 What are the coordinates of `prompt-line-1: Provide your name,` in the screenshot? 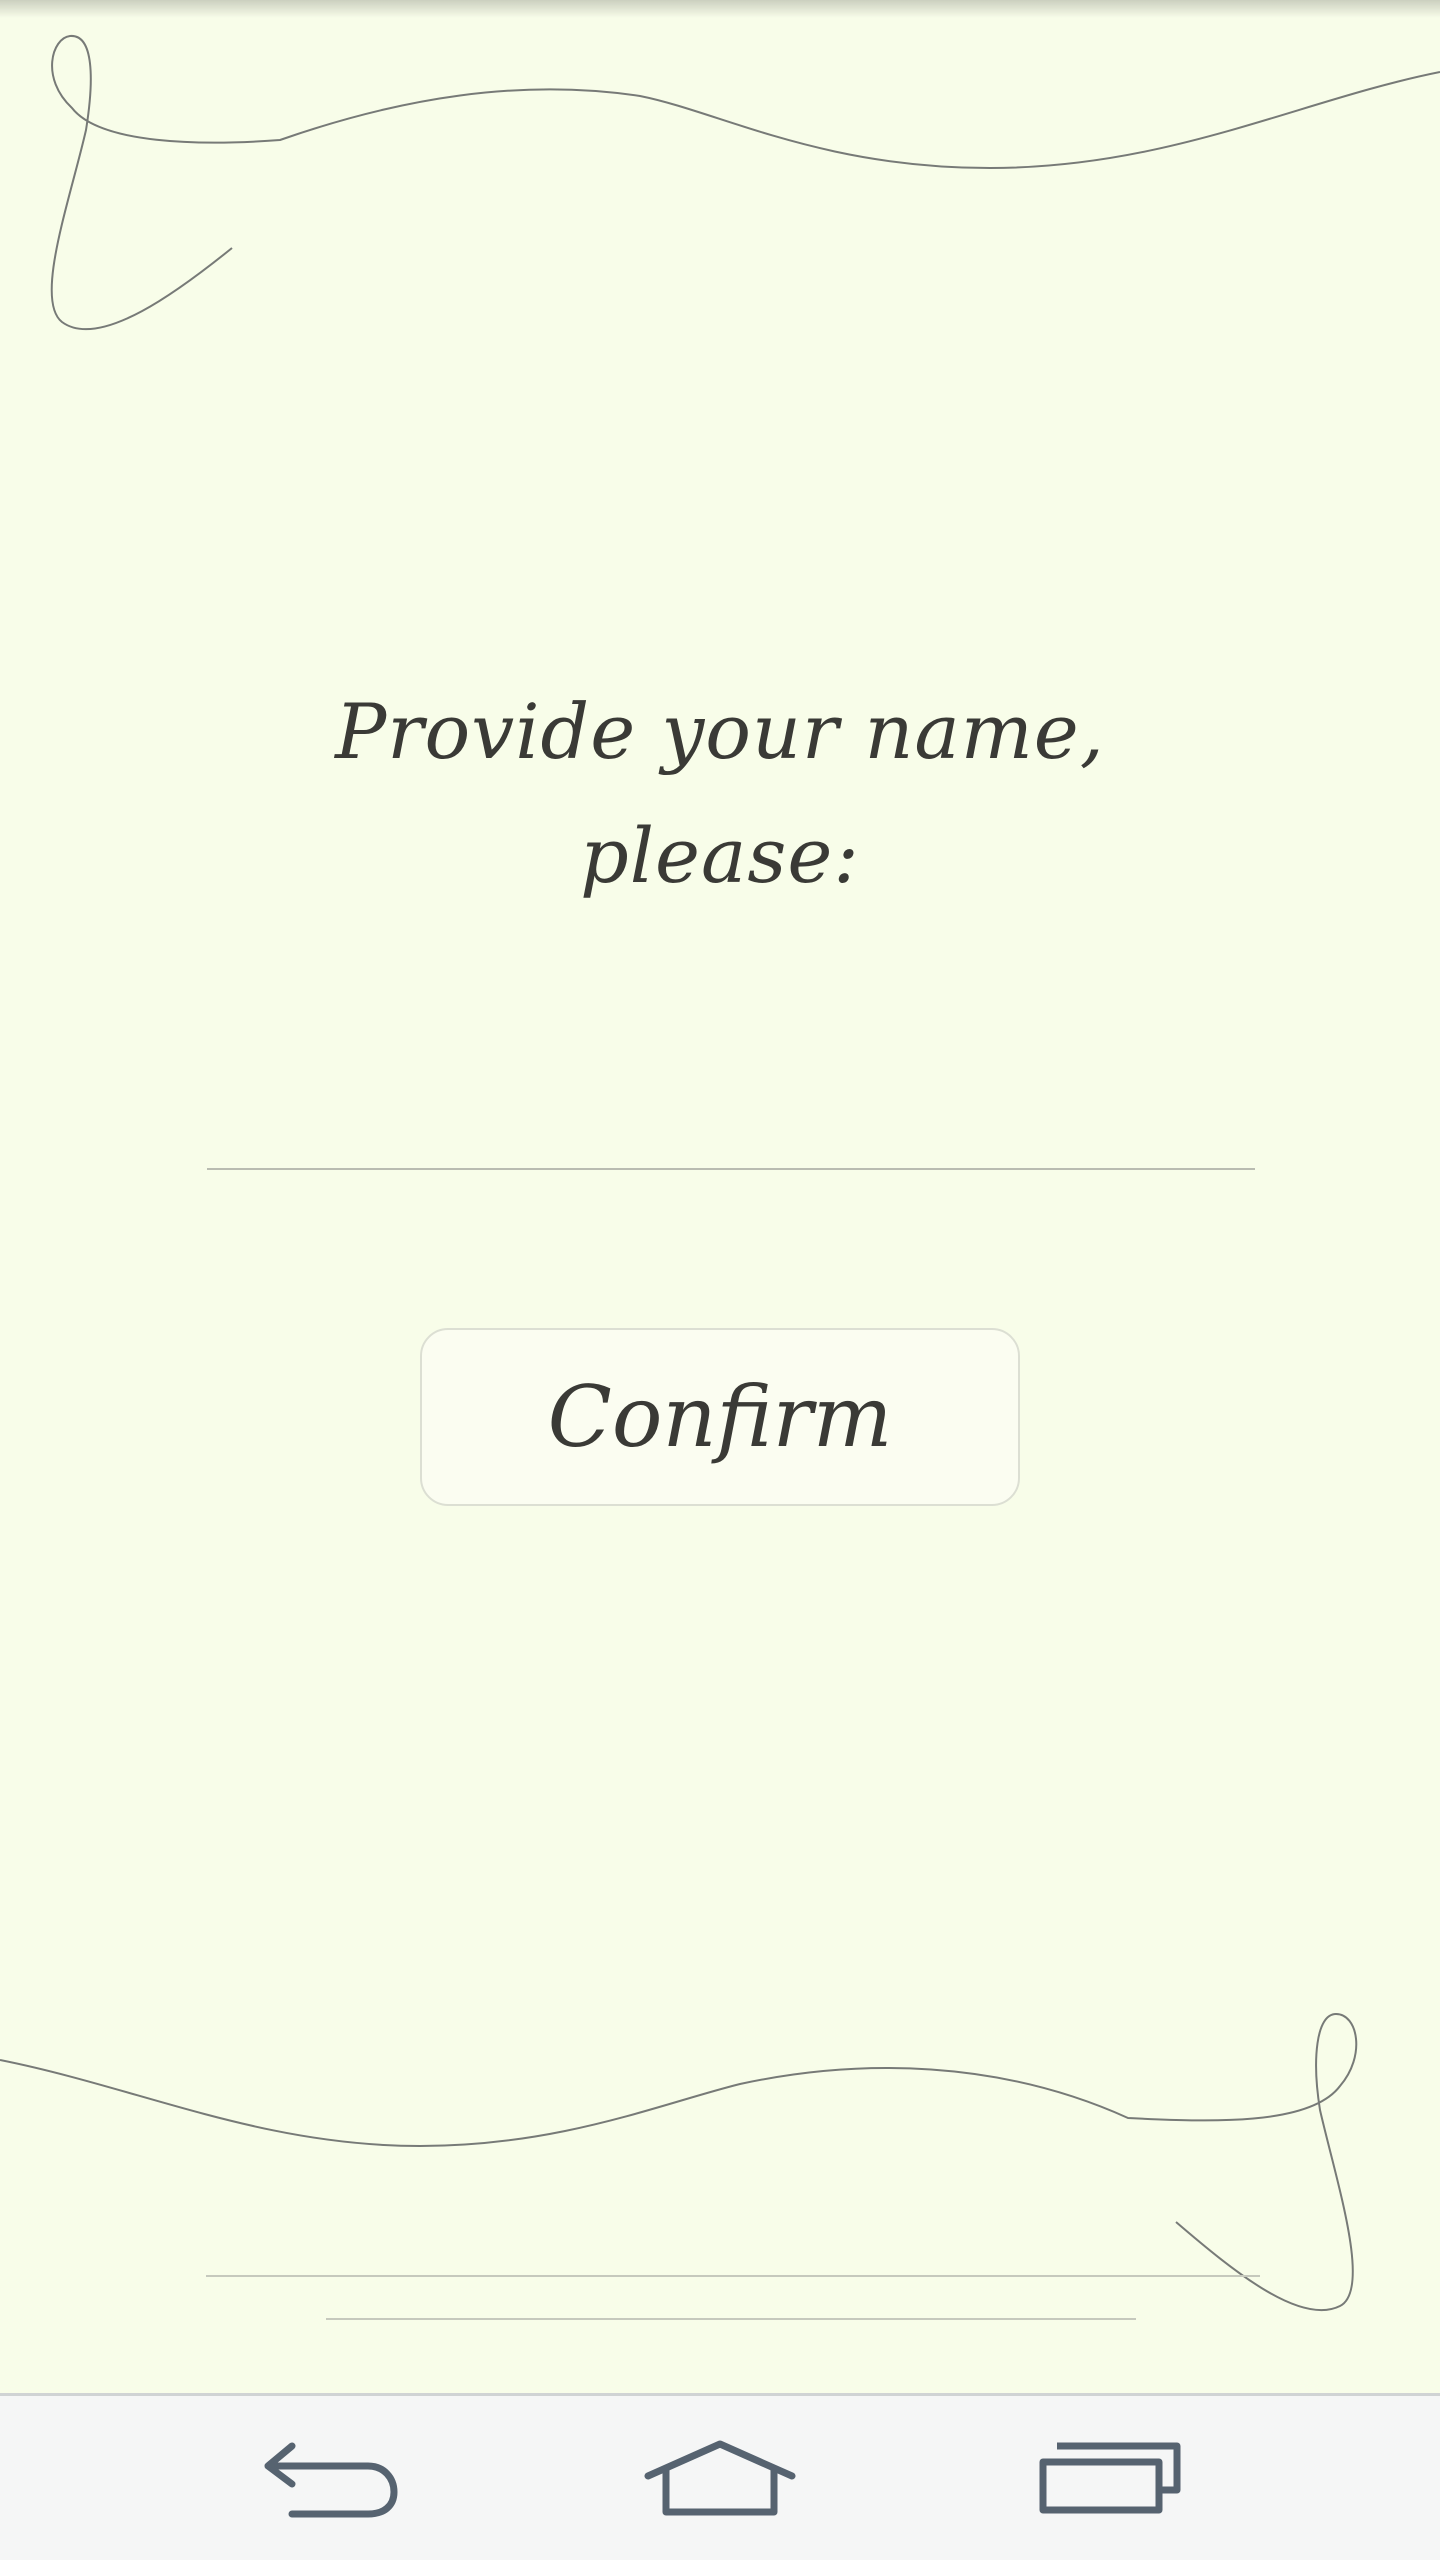 It's located at (720, 731).